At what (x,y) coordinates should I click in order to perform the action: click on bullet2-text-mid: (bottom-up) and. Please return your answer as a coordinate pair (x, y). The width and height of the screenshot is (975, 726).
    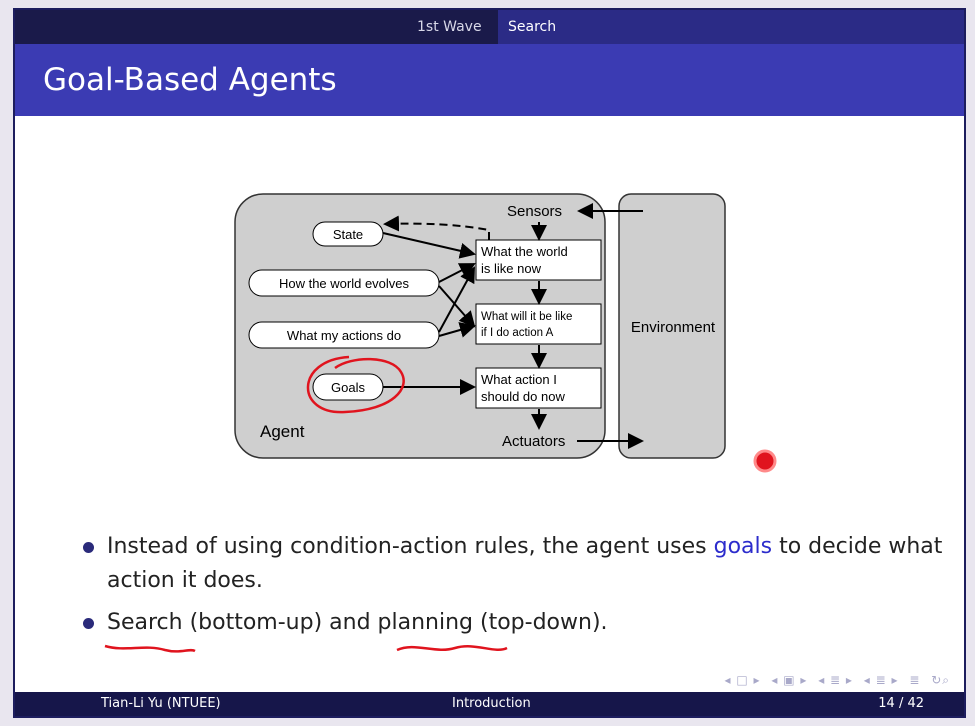
    Looking at the image, I should click on (280, 622).